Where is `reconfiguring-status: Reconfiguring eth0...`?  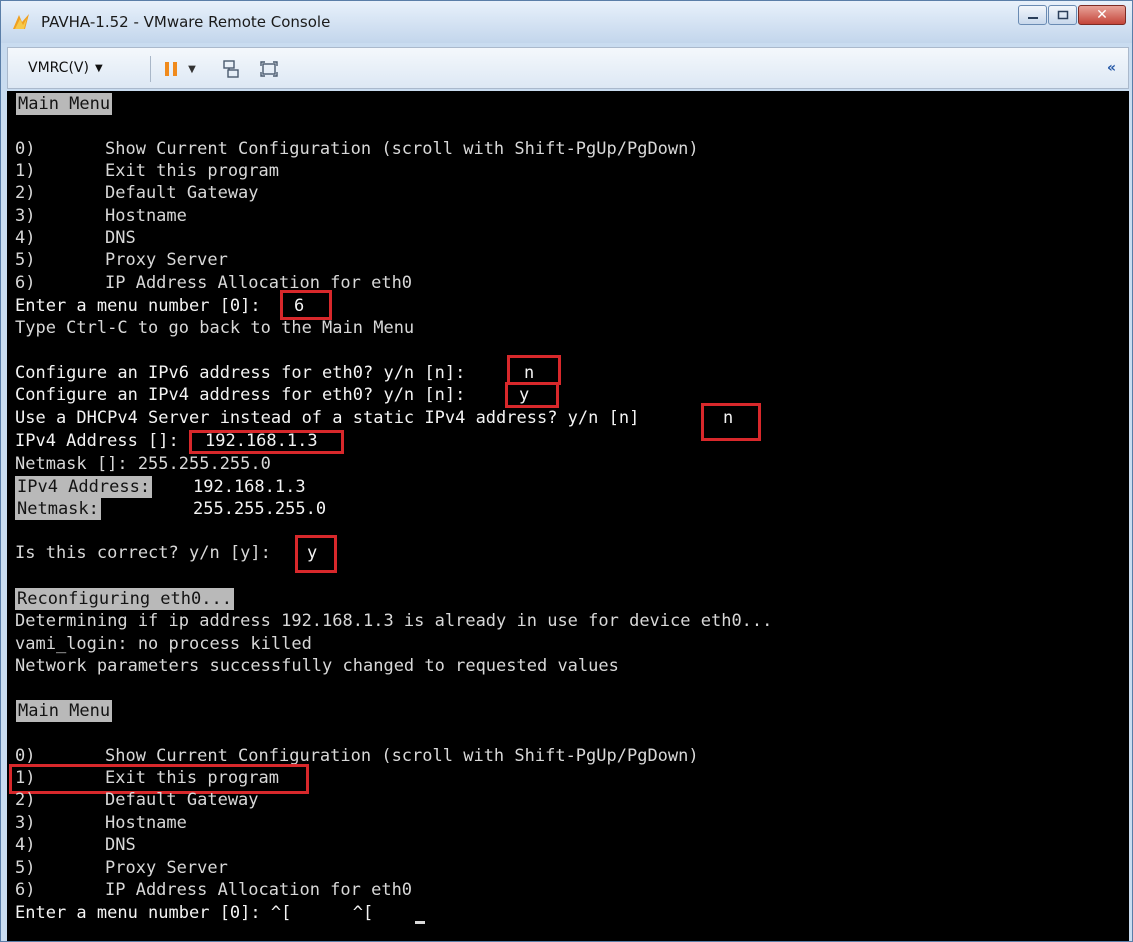
reconfiguring-status: Reconfiguring eth0... is located at coordinates (124, 599).